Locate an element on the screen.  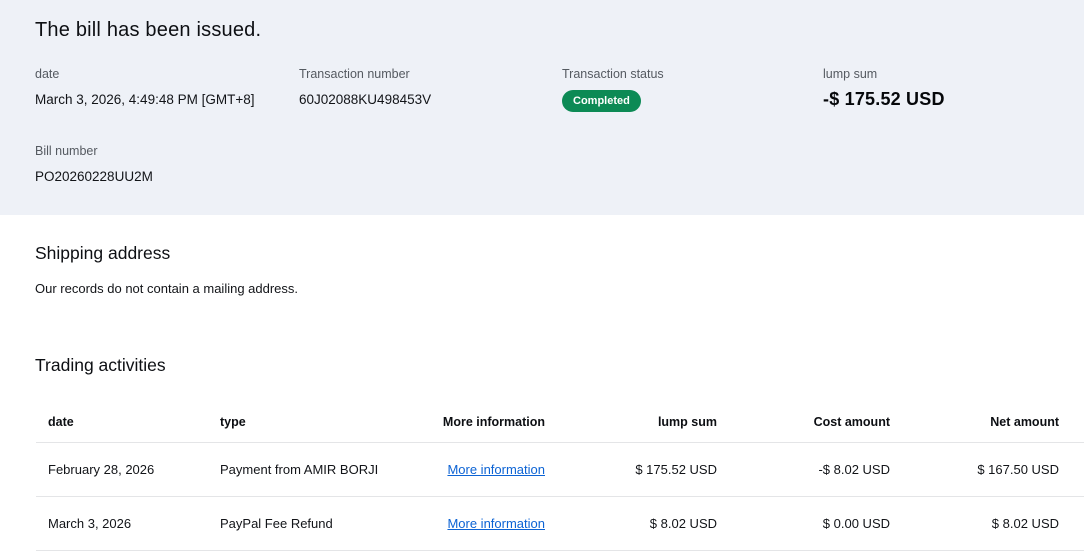
cell-net-amount: $ 8.02 USD is located at coordinates (993, 523).